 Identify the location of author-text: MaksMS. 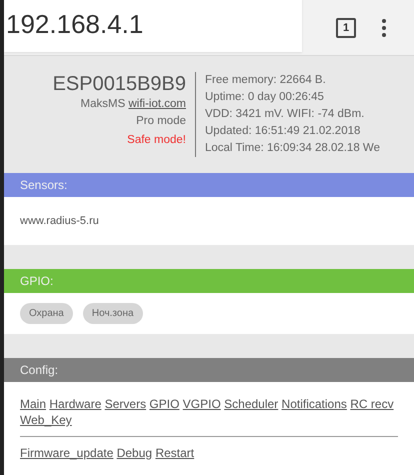
(103, 104).